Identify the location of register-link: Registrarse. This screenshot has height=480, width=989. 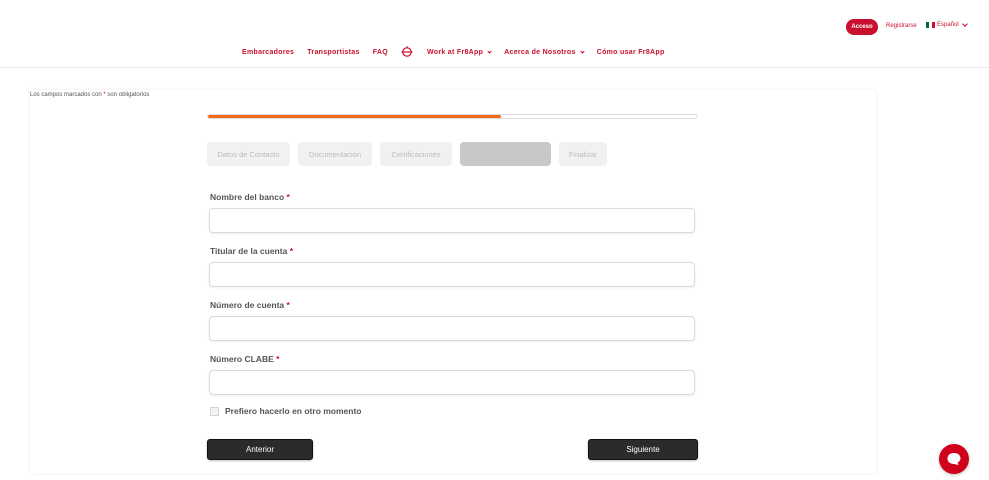
(901, 26).